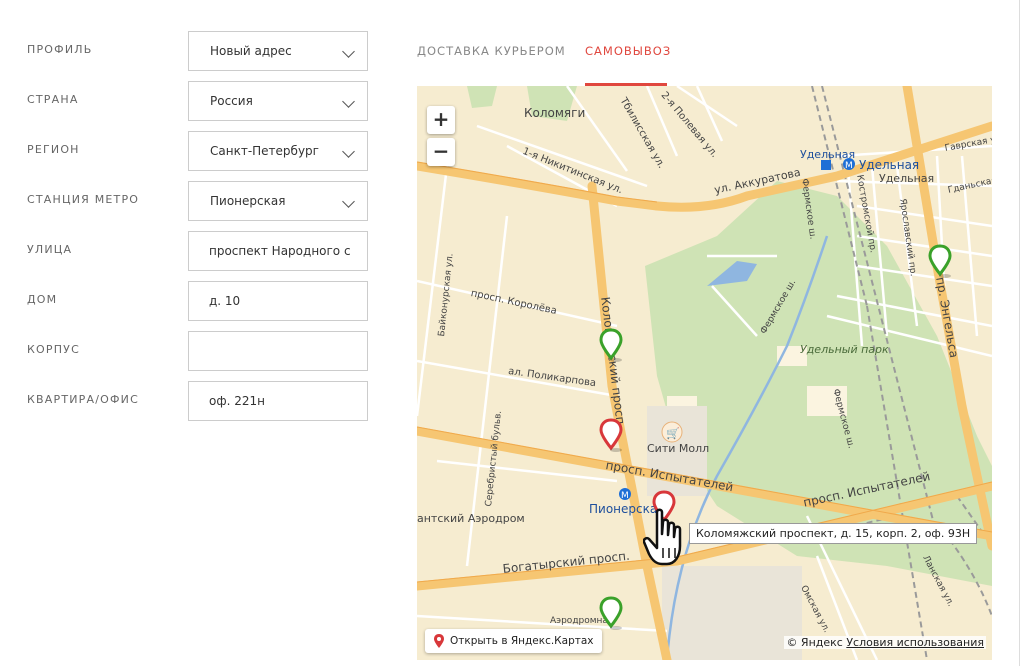 This screenshot has width=1029, height=666. I want to click on apartment-label: Квартира/офис, so click(83, 399).